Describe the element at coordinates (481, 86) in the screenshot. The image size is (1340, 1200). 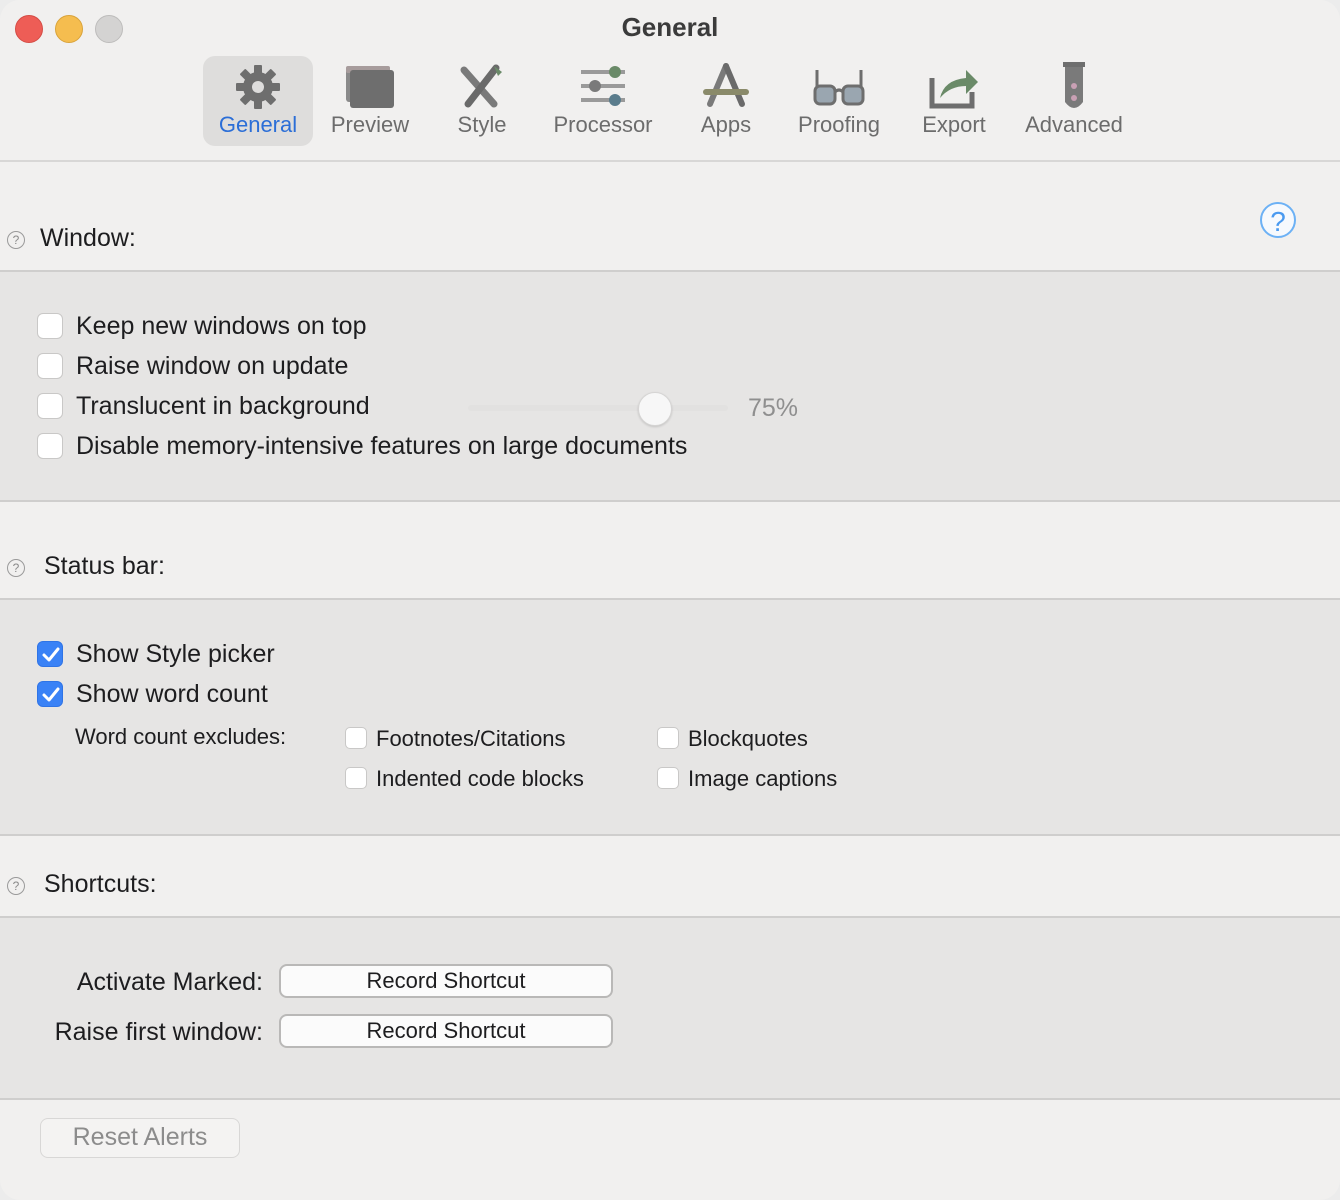
I see `style-tools-icon` at that location.